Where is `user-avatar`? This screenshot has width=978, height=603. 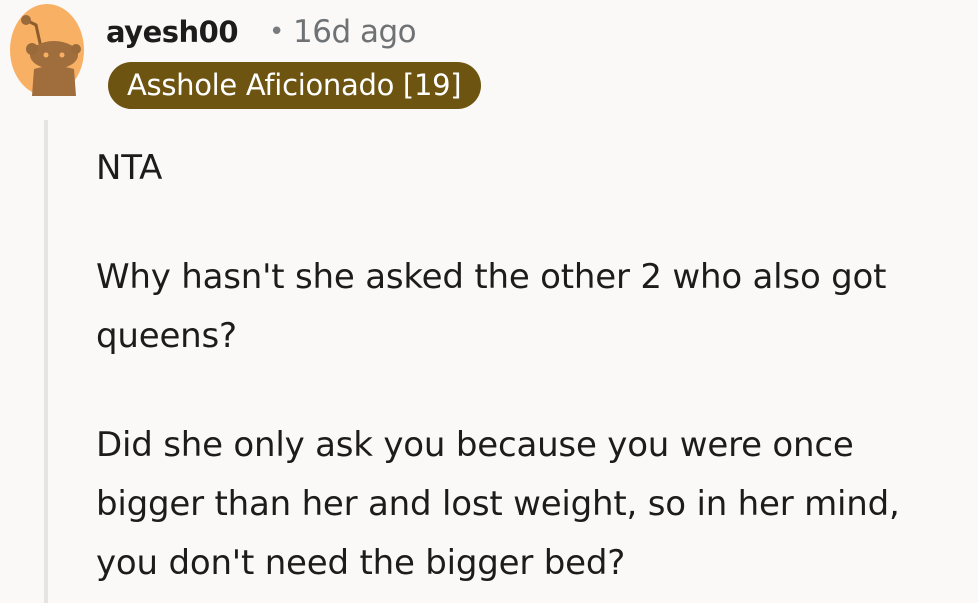
user-avatar is located at coordinates (47, 49).